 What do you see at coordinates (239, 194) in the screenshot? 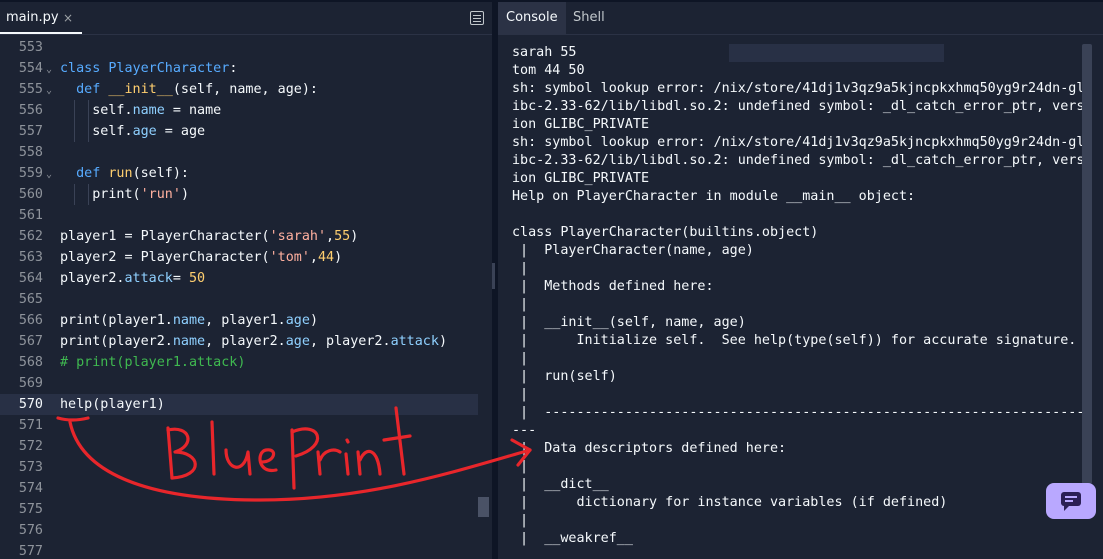
I see `code-line: 560 print('run')` at bounding box center [239, 194].